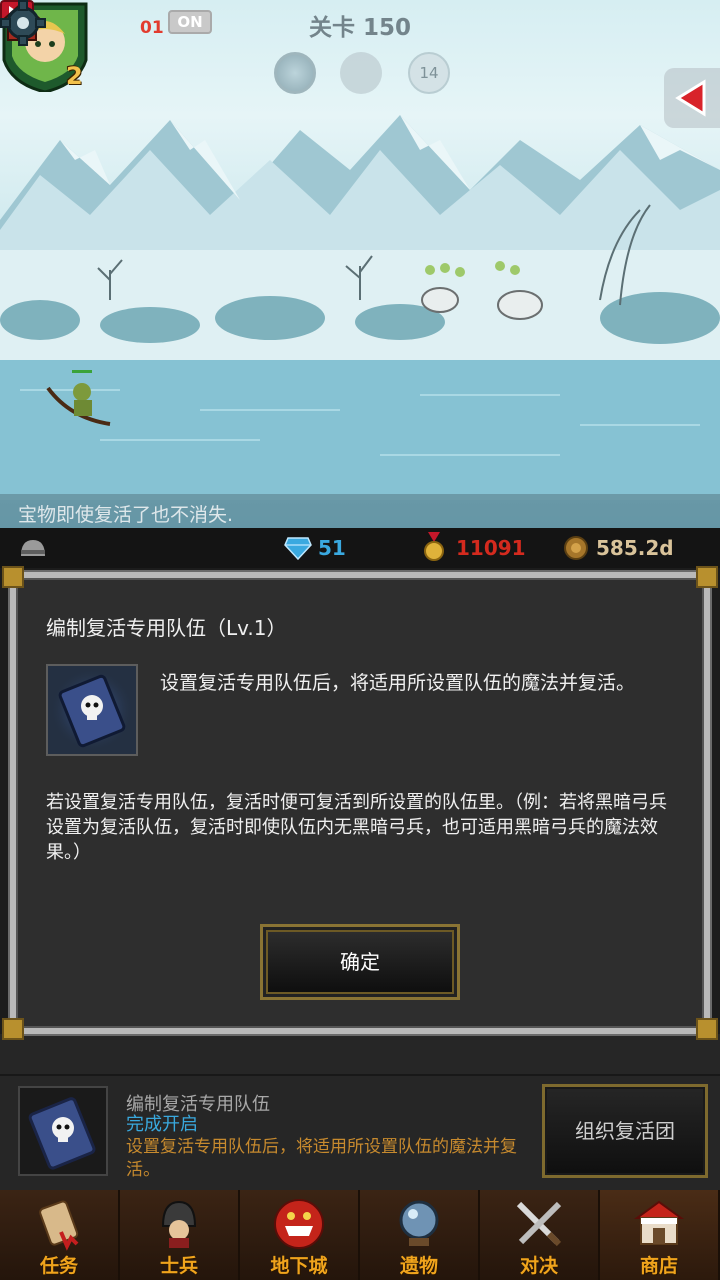 This screenshot has height=1280, width=720. Describe the element at coordinates (23, 23) in the screenshot. I see `gear-icon` at that location.